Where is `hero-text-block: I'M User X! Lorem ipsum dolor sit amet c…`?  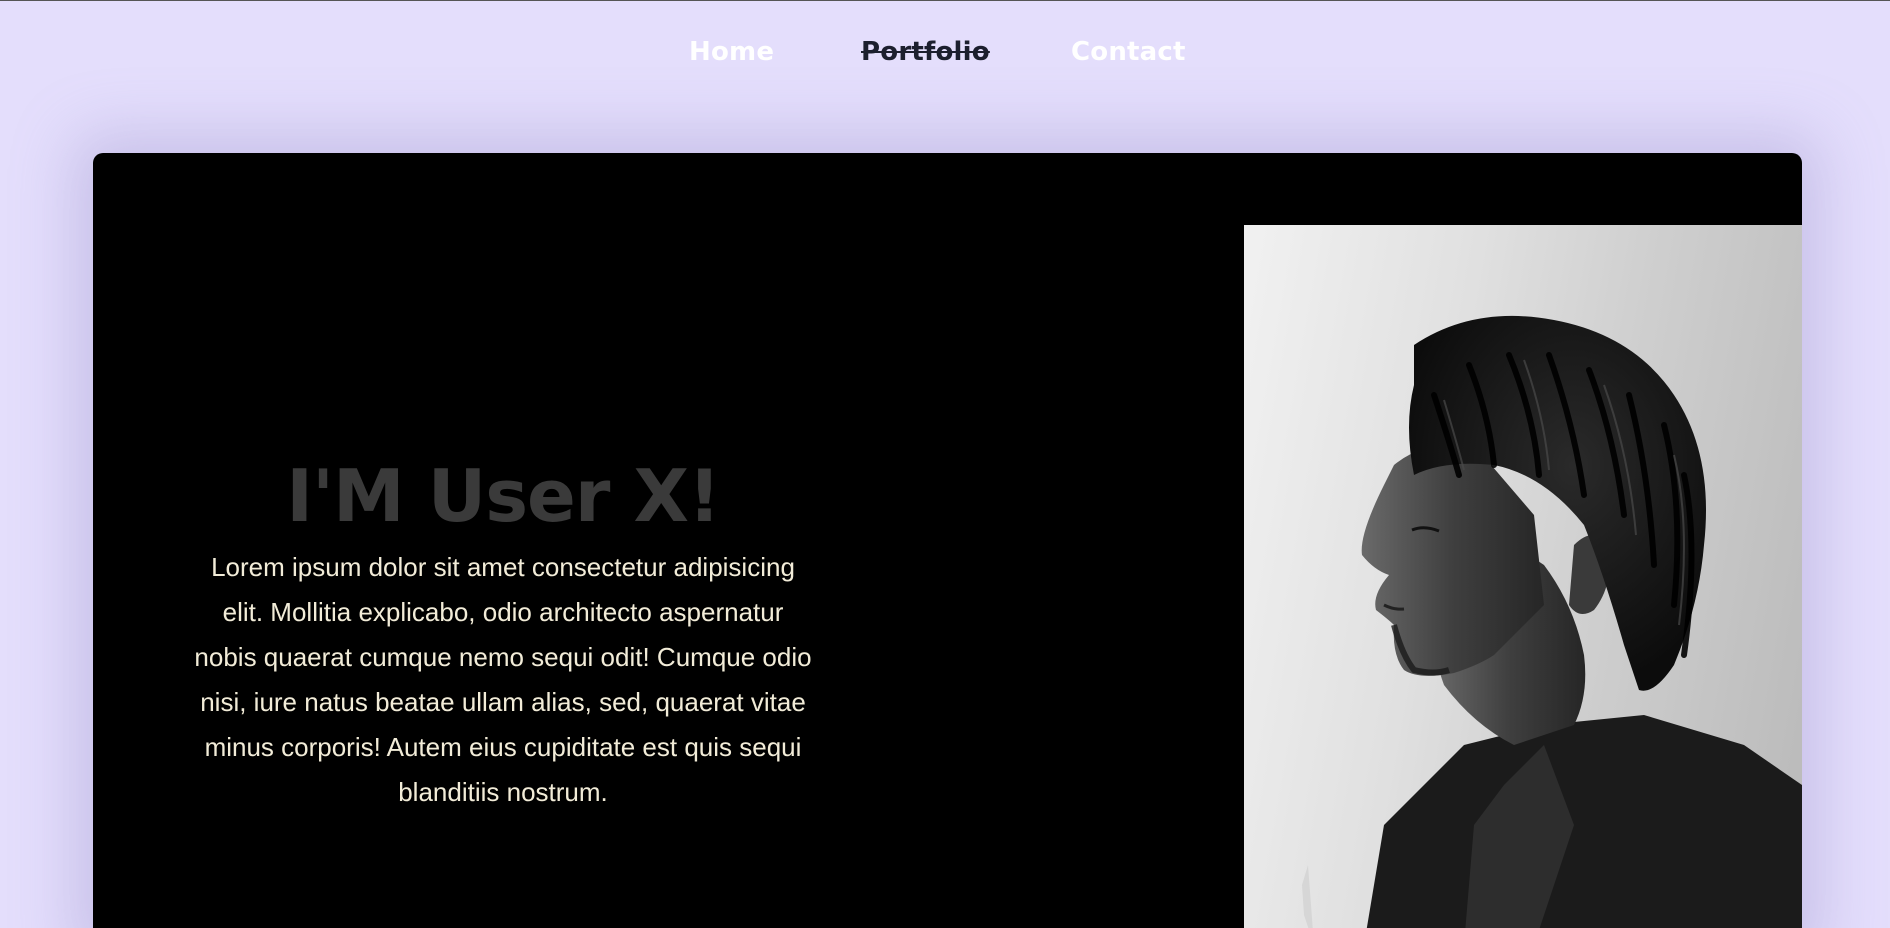 hero-text-block: I'M User X! Lorem ipsum dolor sit amet c… is located at coordinates (503, 633).